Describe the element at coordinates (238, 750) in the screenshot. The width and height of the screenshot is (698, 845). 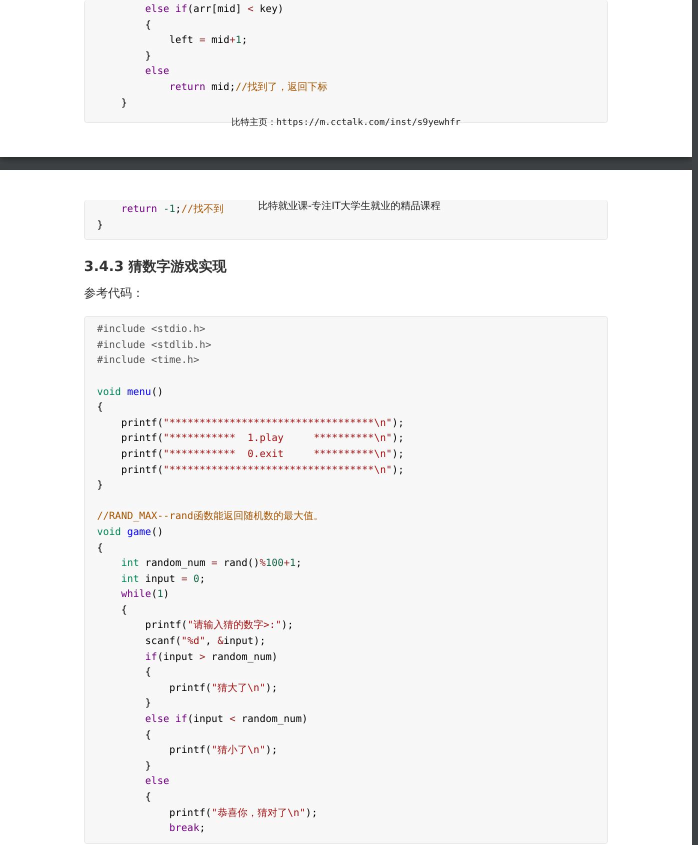
I see `code-text: "猜小了\n"` at that location.